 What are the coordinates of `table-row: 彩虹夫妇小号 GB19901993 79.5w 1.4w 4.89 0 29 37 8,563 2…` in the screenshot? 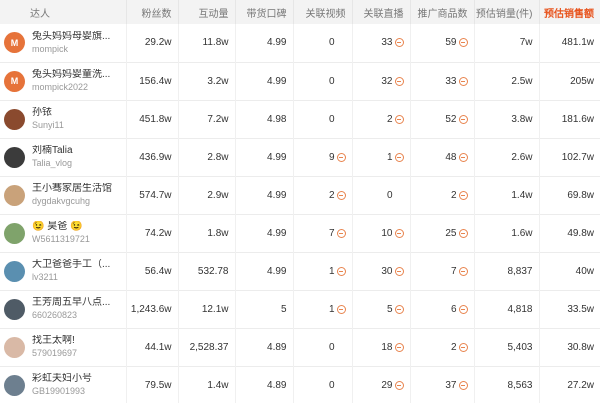 It's located at (300, 384).